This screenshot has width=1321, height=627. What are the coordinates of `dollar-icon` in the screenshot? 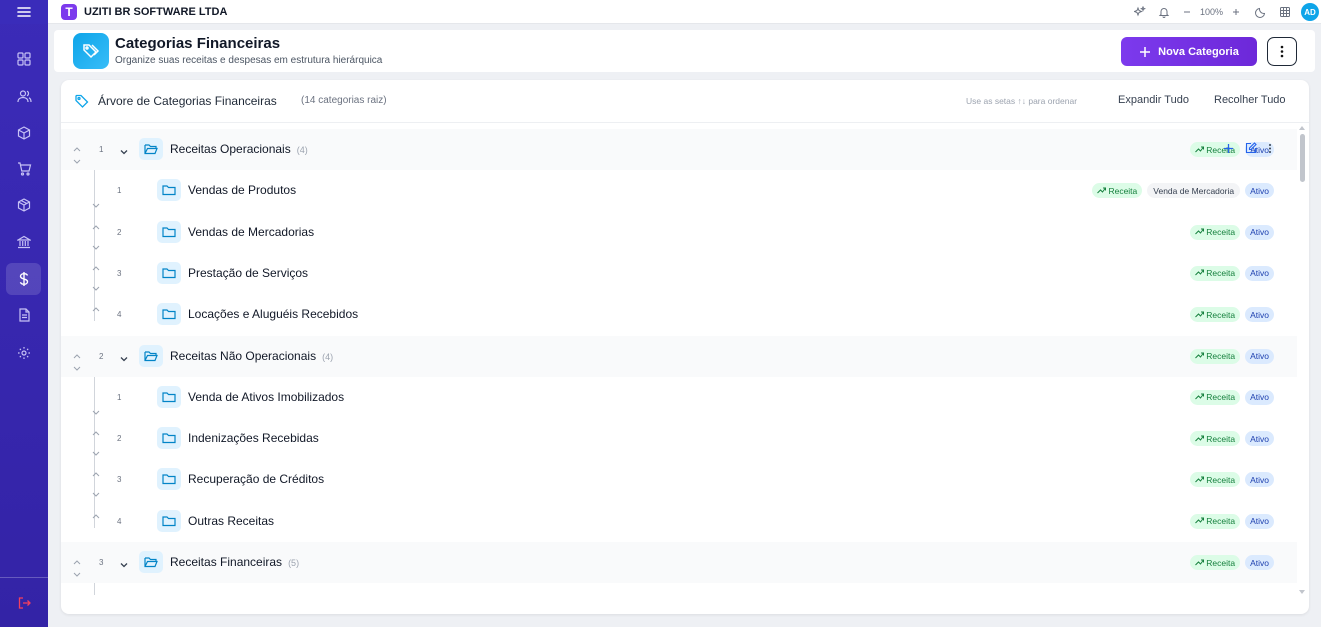 It's located at (23, 279).